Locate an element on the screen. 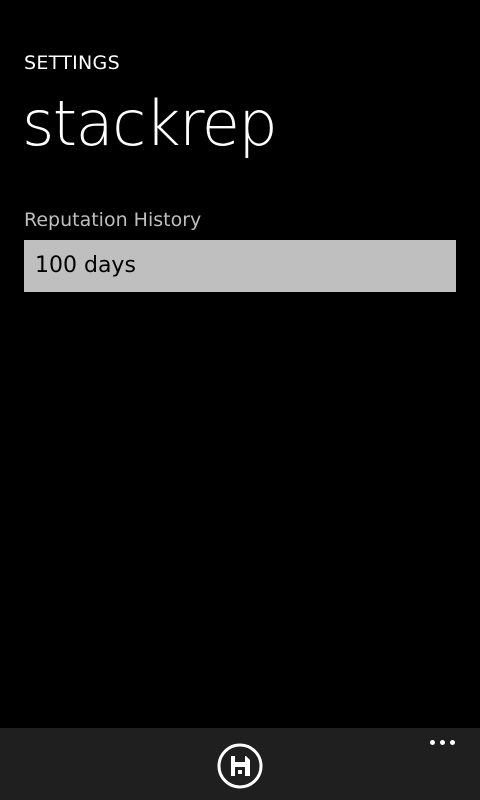 This screenshot has height=800, width=480. page-header: SETTINGS is located at coordinates (72, 63).